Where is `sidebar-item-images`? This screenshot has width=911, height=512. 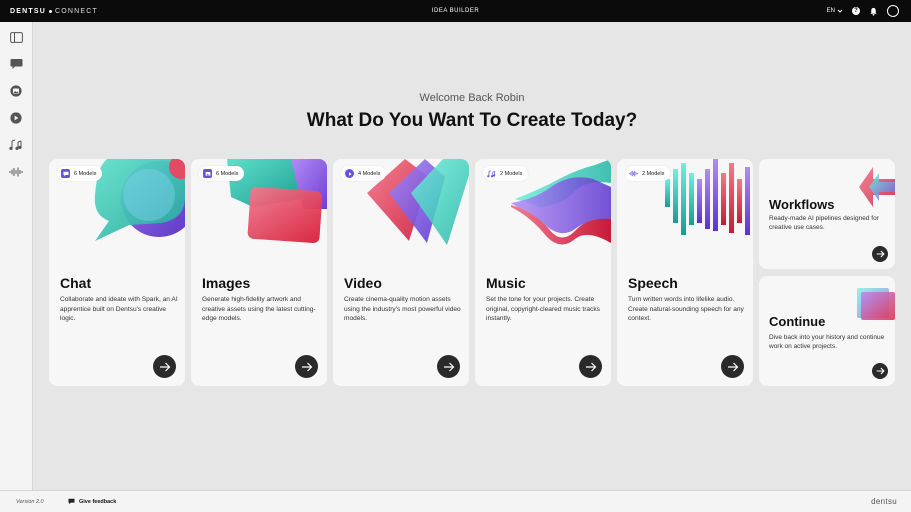
sidebar-item-images is located at coordinates (16, 91).